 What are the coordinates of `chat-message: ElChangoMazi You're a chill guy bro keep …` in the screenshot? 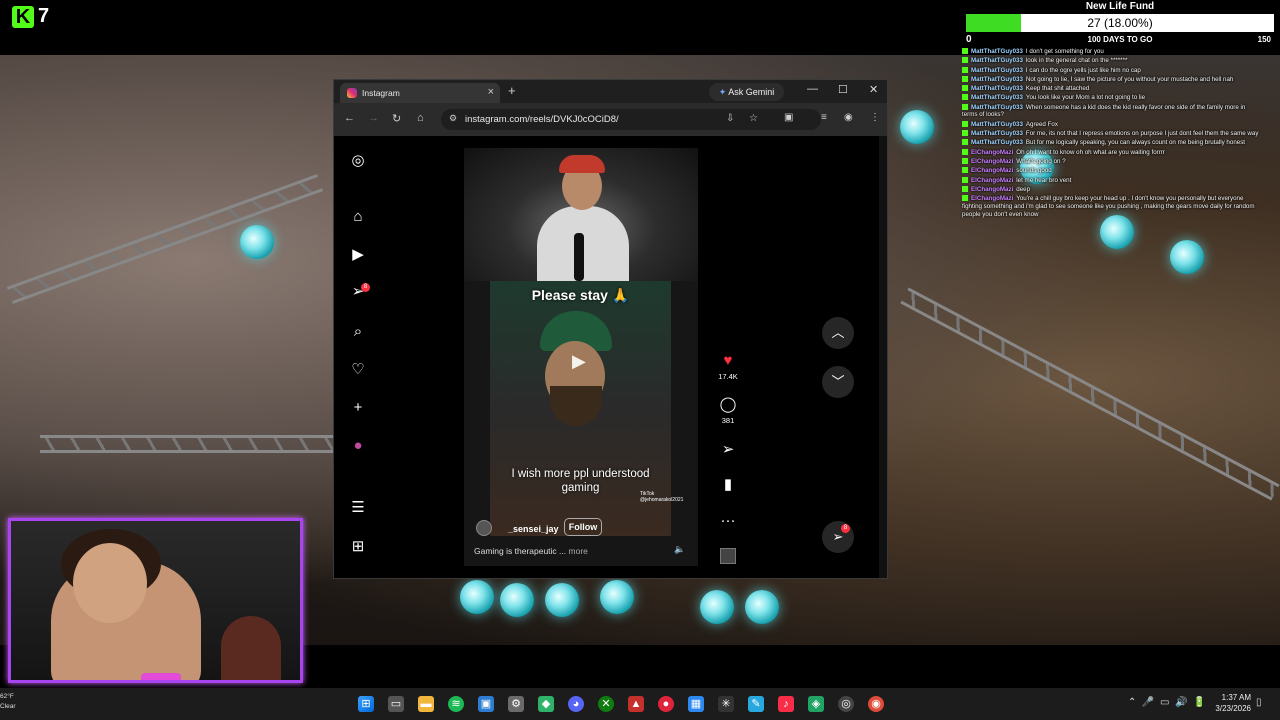 It's located at (1112, 206).